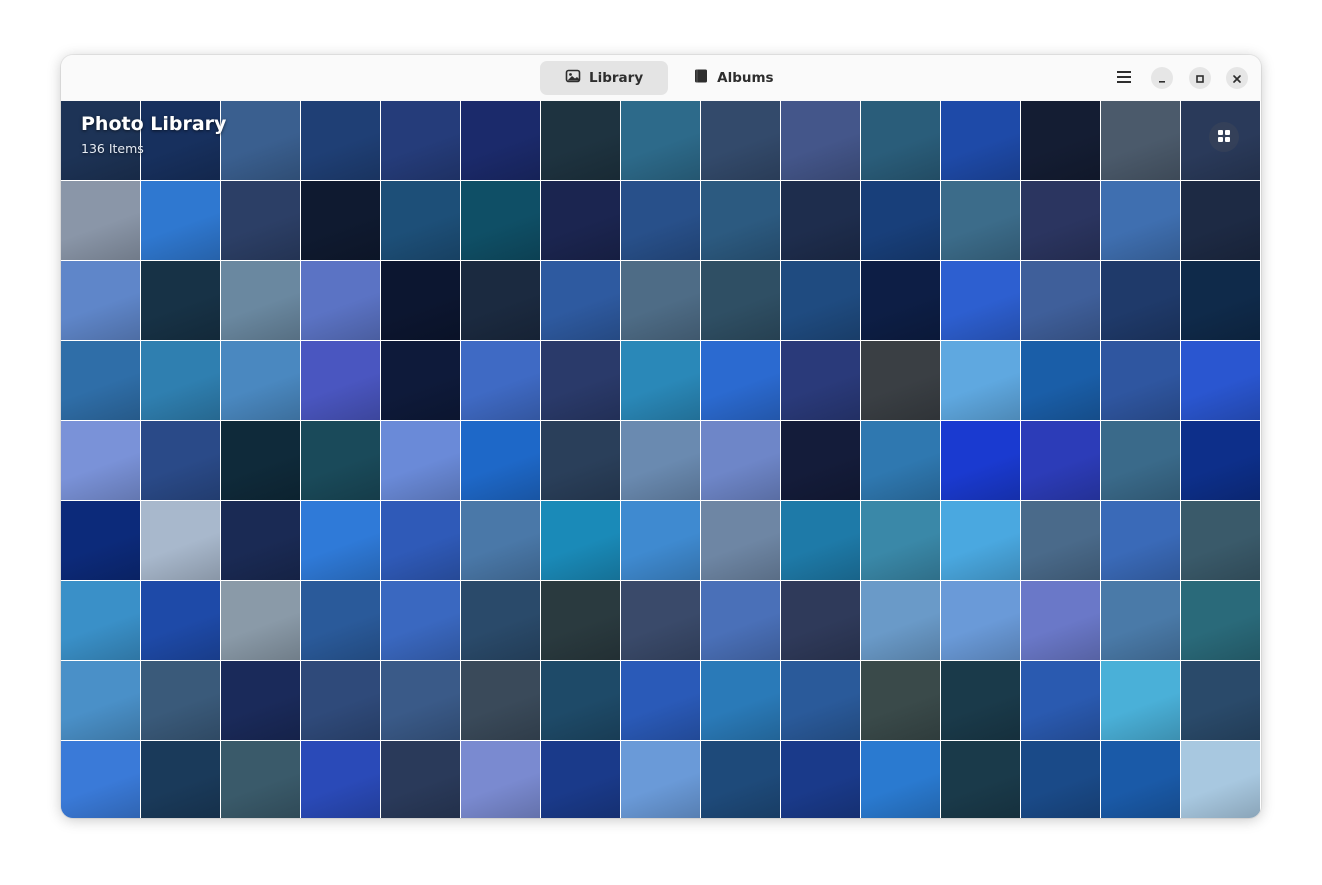 The height and width of the screenshot is (885, 1322). I want to click on maximize-button, so click(1200, 78).